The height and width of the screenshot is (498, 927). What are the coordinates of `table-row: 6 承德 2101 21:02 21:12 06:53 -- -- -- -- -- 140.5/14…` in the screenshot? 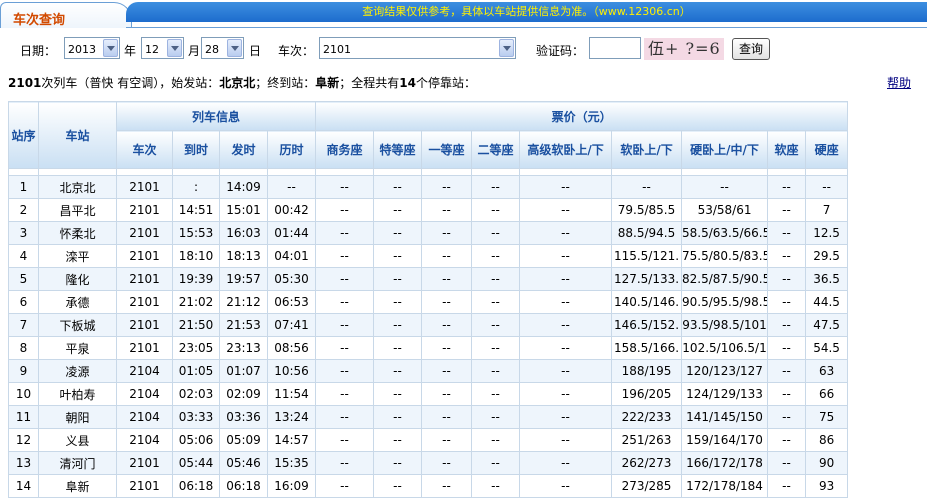 It's located at (428, 302).